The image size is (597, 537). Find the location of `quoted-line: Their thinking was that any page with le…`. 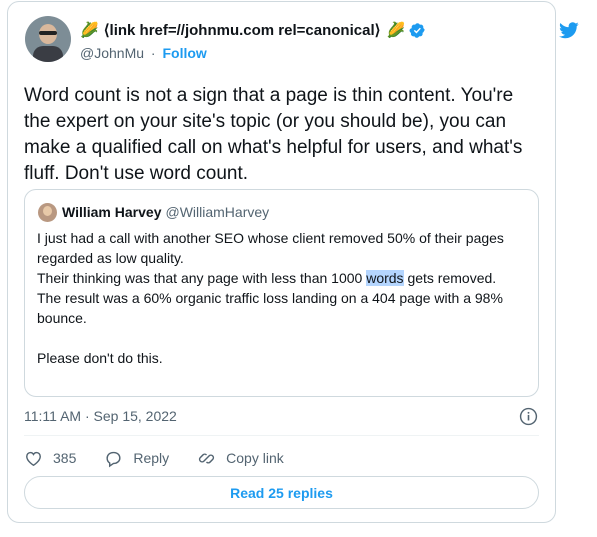

quoted-line: Their thinking was that any page with le… is located at coordinates (267, 278).